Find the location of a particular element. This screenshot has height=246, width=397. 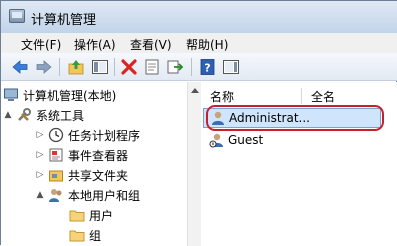

tree-item-users: 用户 is located at coordinates (91, 215).